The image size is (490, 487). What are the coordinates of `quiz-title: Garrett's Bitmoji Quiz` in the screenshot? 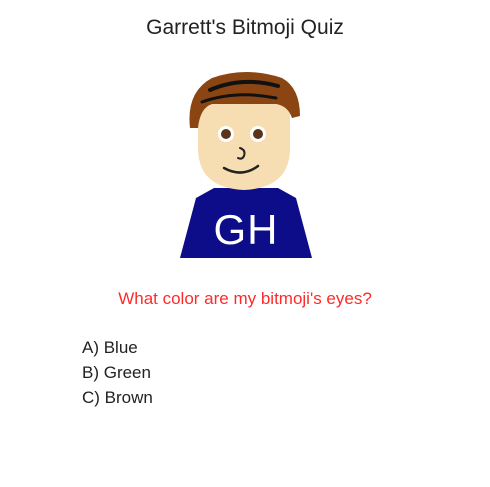 It's located at (245, 27).